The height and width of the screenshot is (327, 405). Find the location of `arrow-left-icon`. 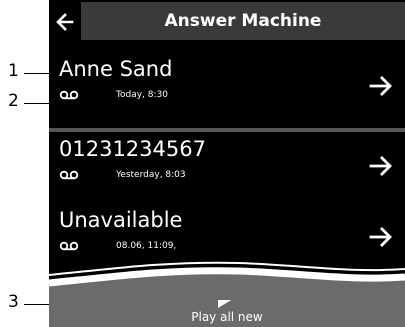

arrow-left-icon is located at coordinates (65, 21).